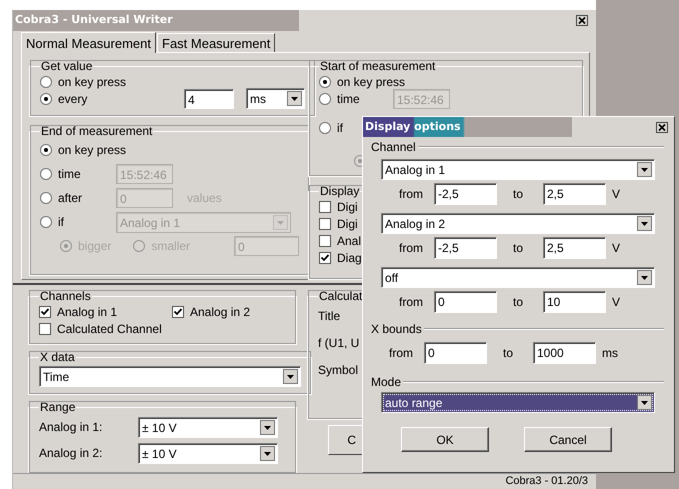 The image size is (679, 489). Describe the element at coordinates (467, 127) in the screenshot. I see `dialog-title: Display options` at that location.